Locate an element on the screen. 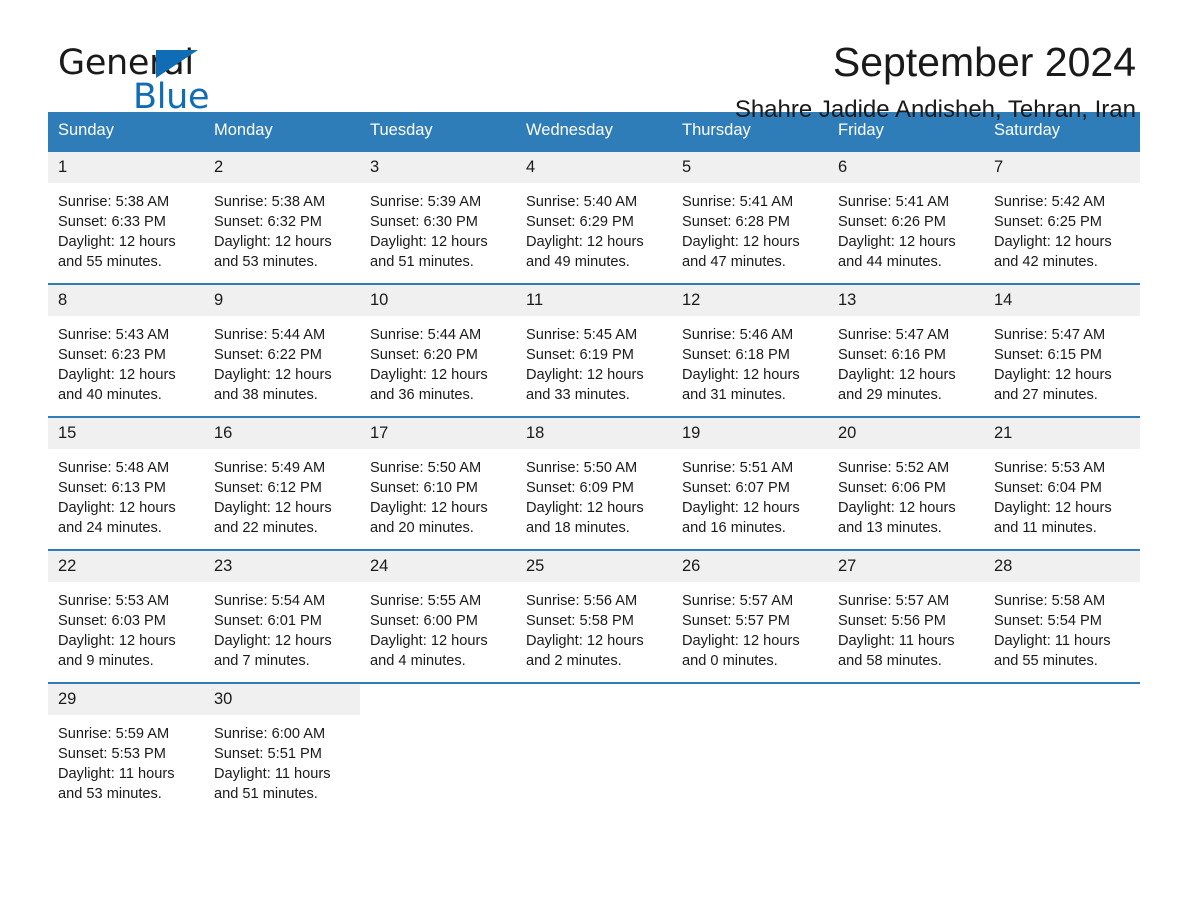 This screenshot has width=1188, height=918. sunrise-text: Sunrise: 5:57 AM is located at coordinates (738, 601).